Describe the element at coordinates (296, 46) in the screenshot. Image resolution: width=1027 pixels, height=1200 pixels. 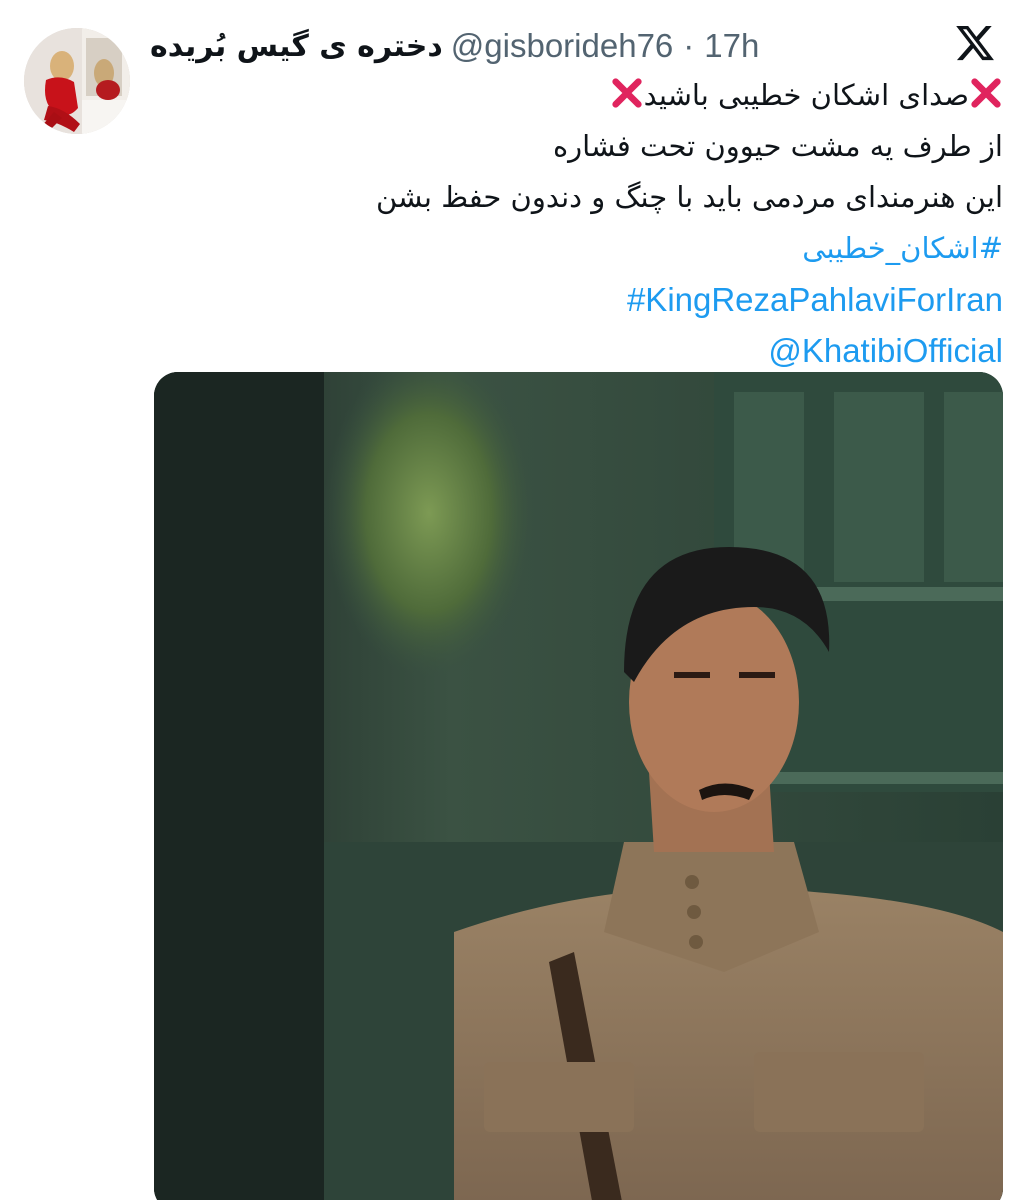
I see `display-name: دختره ی گیس بُریده` at that location.